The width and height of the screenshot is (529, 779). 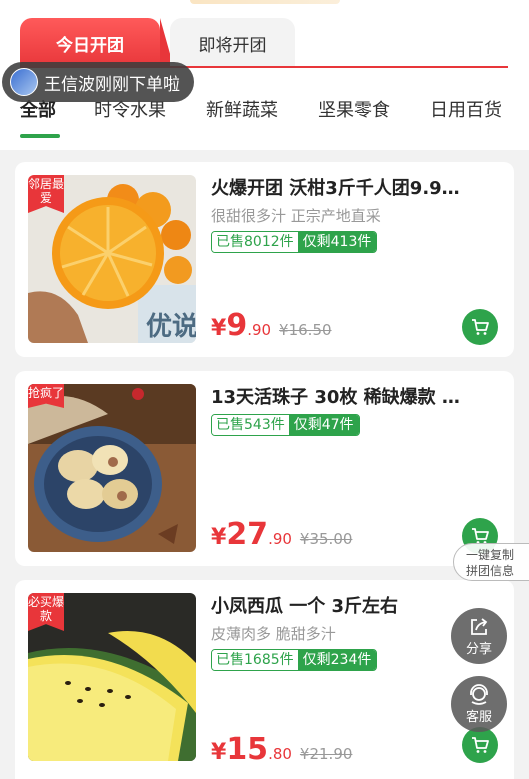 What do you see at coordinates (40, 136) in the screenshot?
I see `category-active-indicator` at bounding box center [40, 136].